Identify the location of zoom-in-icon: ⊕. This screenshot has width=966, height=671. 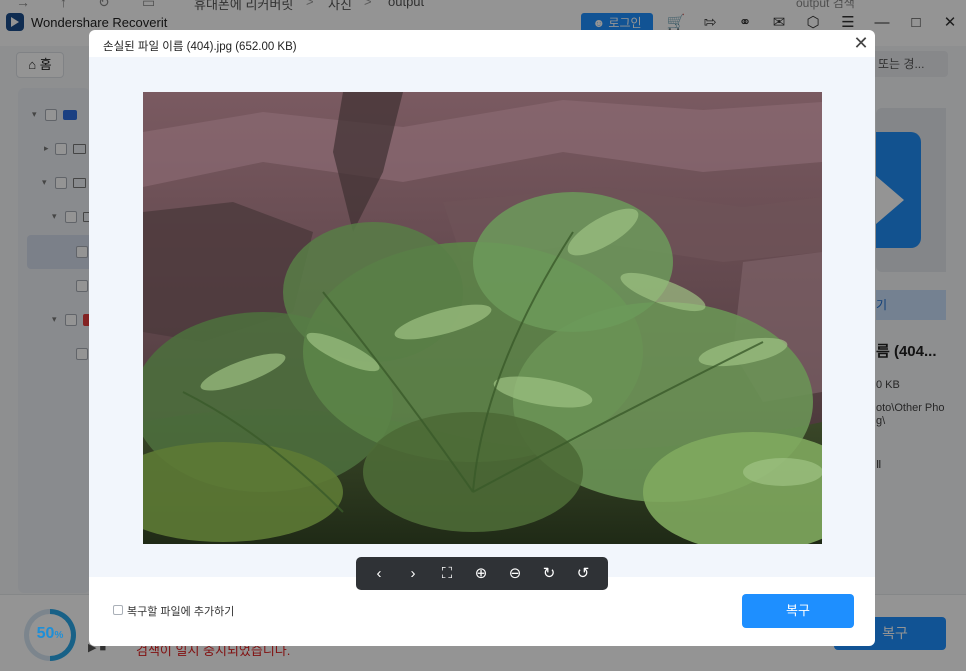
(481, 573).